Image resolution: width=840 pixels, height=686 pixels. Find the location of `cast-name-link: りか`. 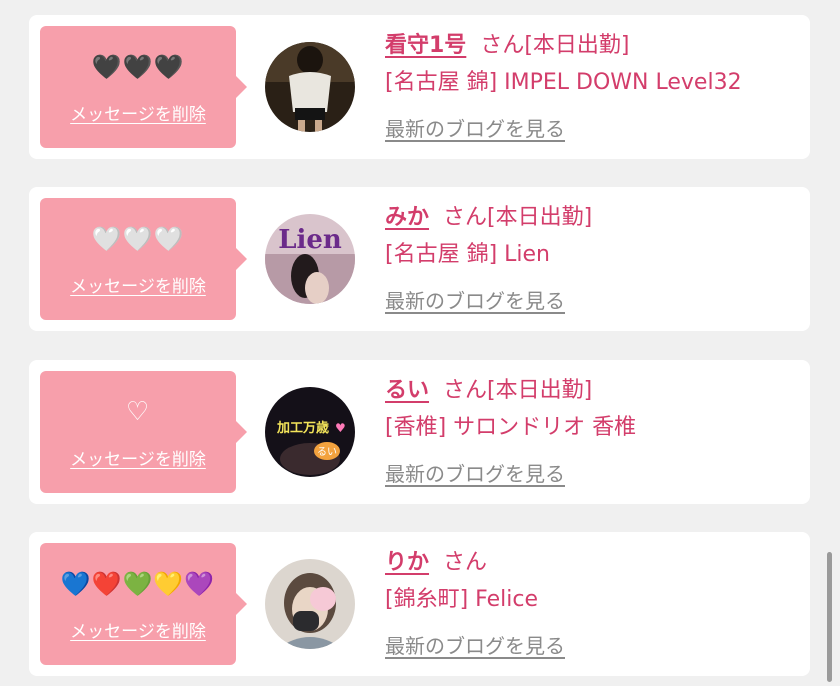

cast-name-link: りか is located at coordinates (407, 562).